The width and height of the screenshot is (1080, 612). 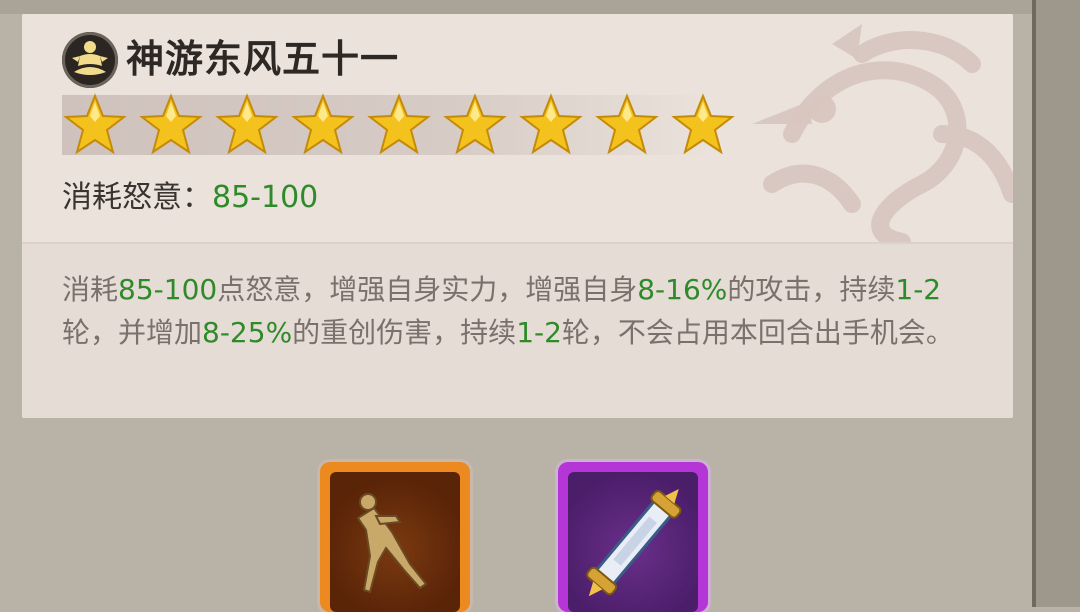 I want to click on golden-figure-icon, so click(x=392, y=543).